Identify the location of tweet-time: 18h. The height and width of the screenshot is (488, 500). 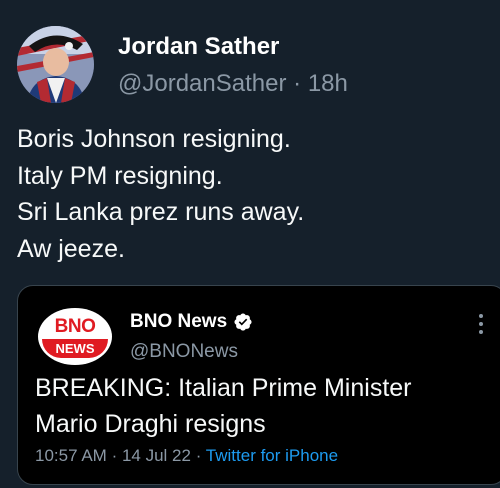
(328, 83).